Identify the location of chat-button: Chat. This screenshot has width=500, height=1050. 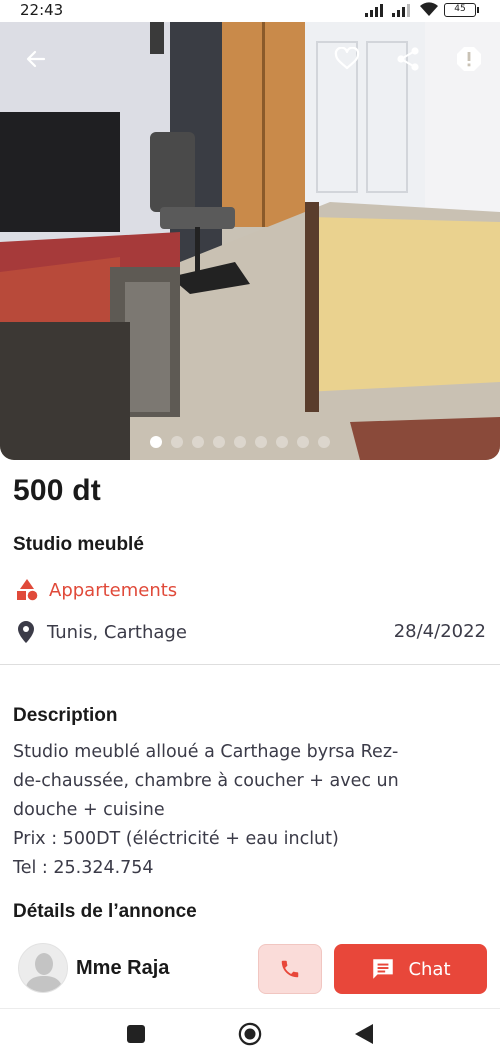
(410, 969).